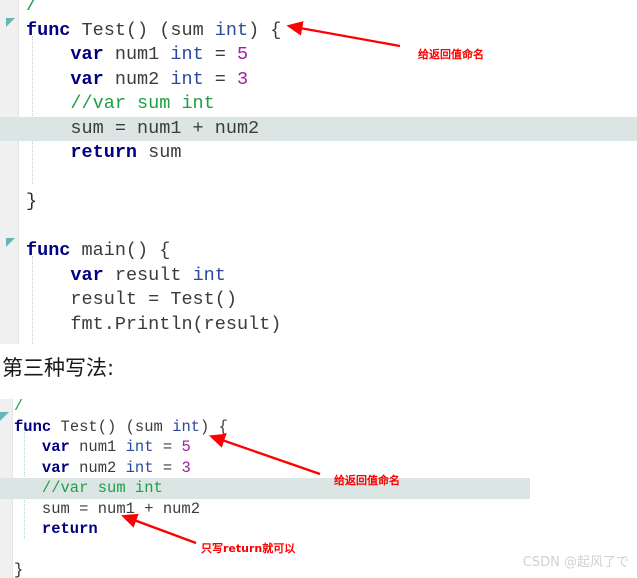  What do you see at coordinates (148, 275) in the screenshot?
I see `code-token: result` at bounding box center [148, 275].